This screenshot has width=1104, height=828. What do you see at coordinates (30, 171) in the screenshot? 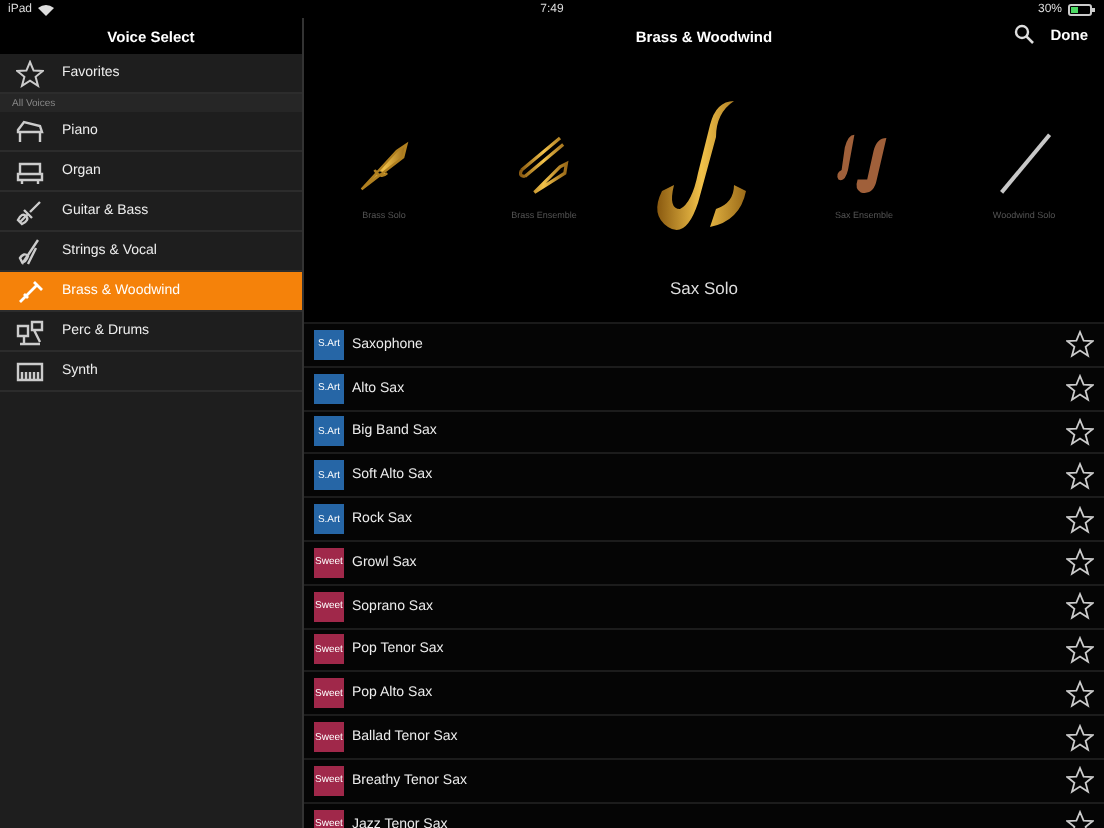
I see `organ-icon` at bounding box center [30, 171].